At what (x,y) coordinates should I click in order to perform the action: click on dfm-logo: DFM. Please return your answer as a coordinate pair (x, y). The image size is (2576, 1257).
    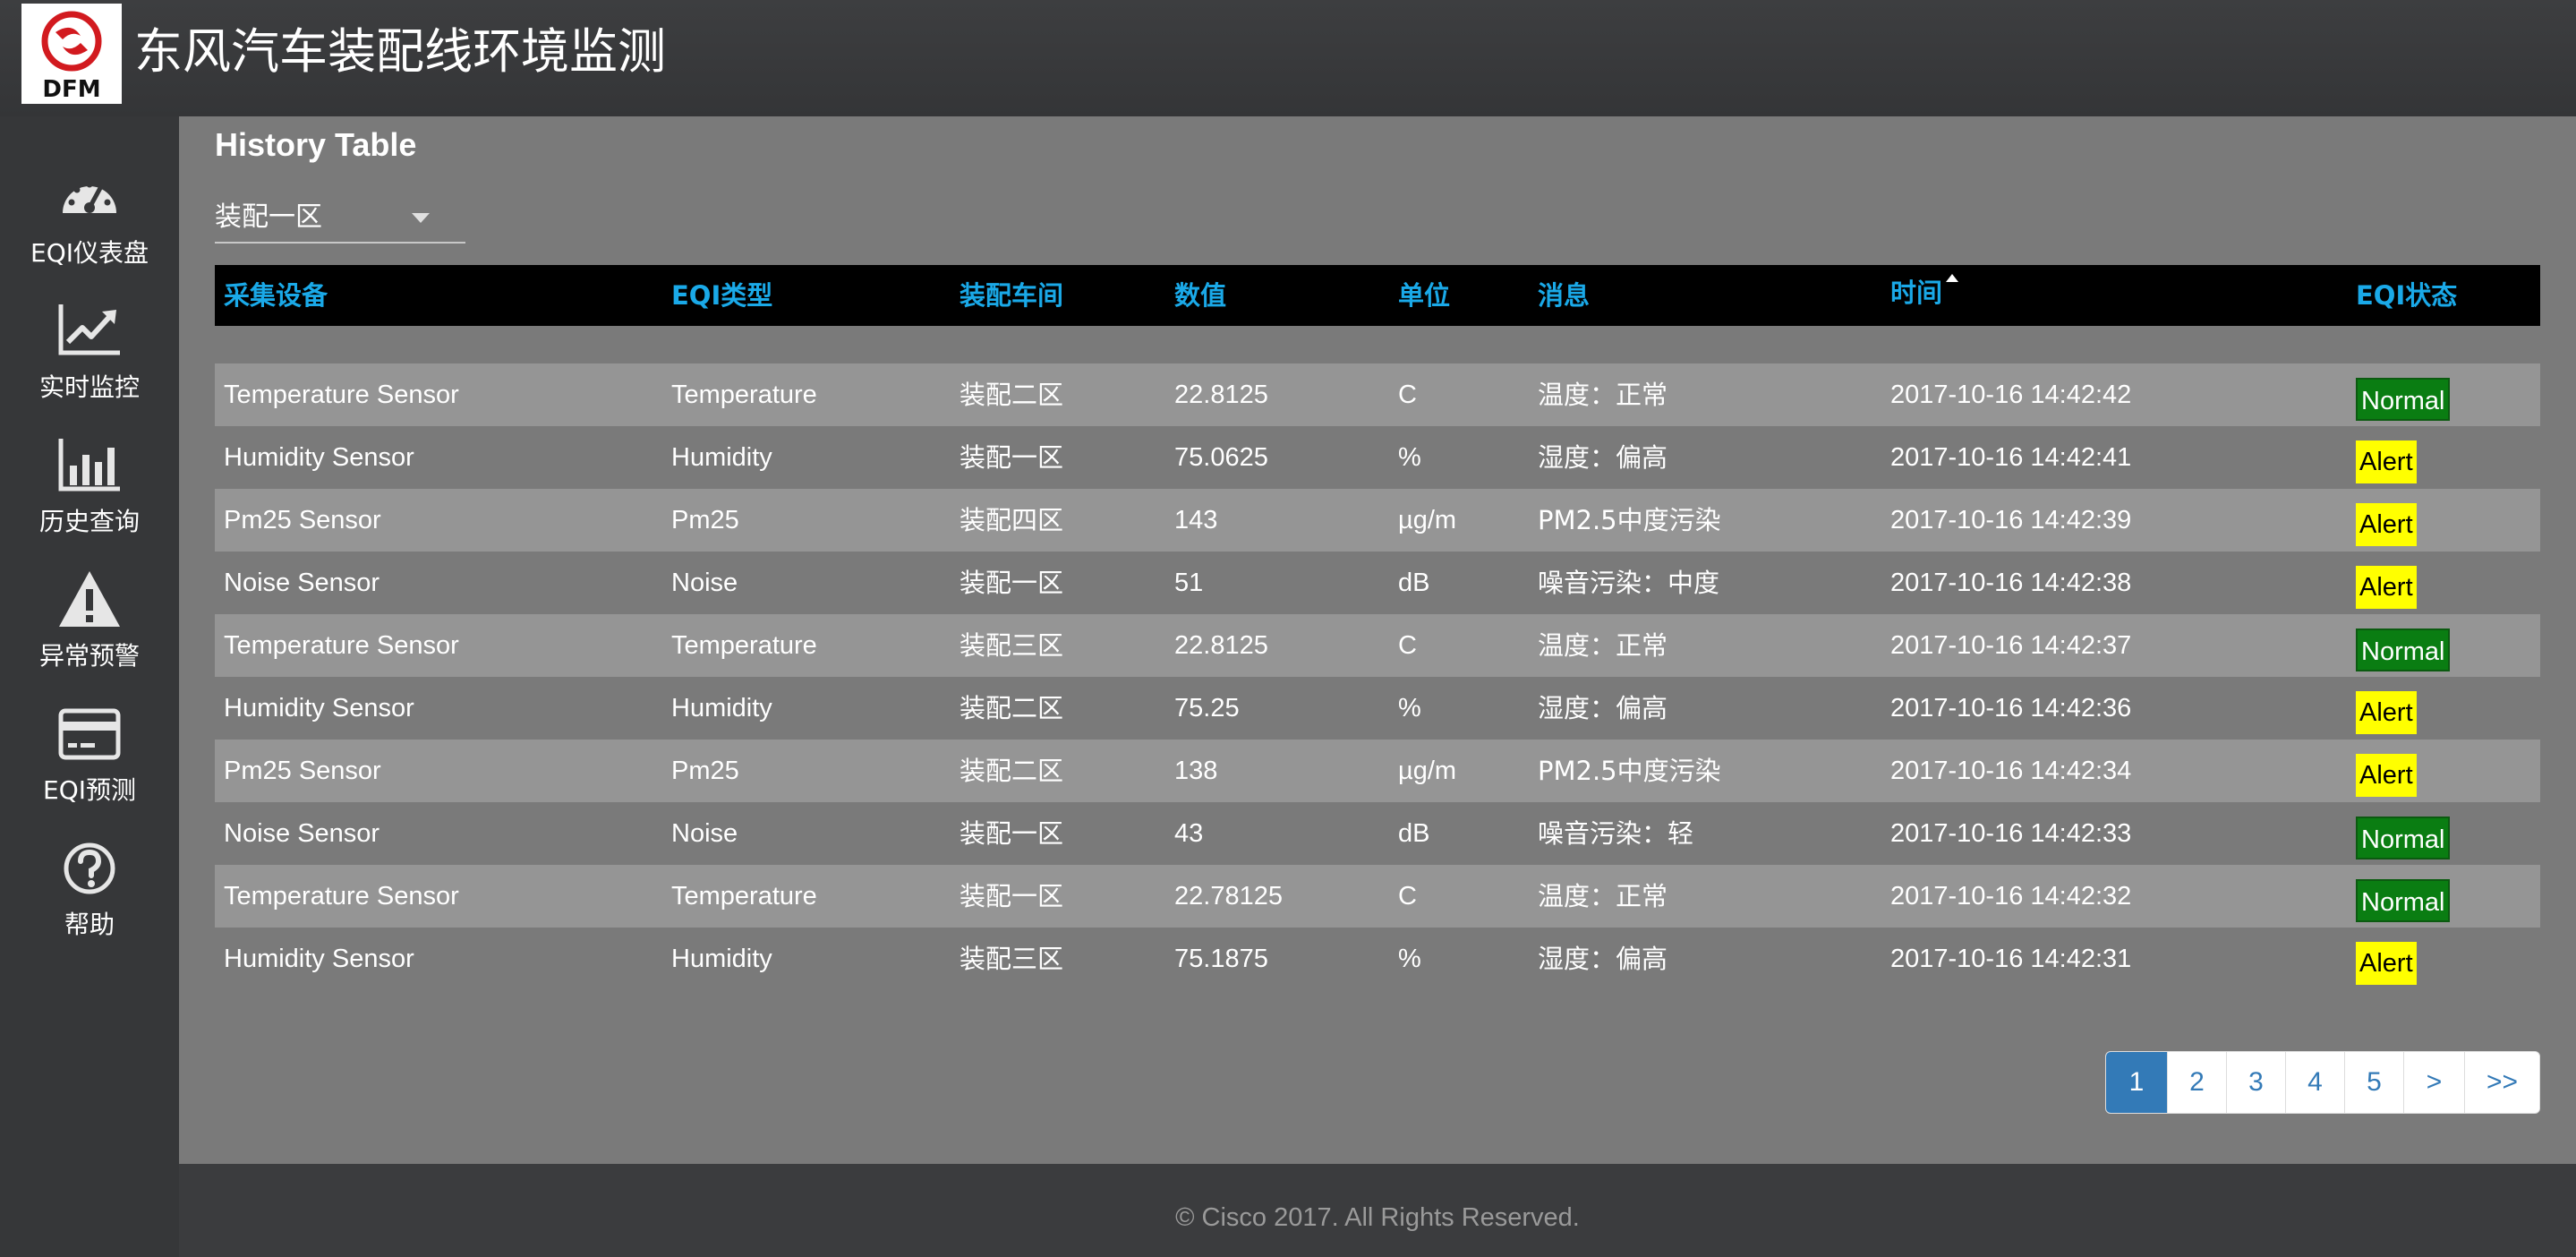
    Looking at the image, I should click on (71, 54).